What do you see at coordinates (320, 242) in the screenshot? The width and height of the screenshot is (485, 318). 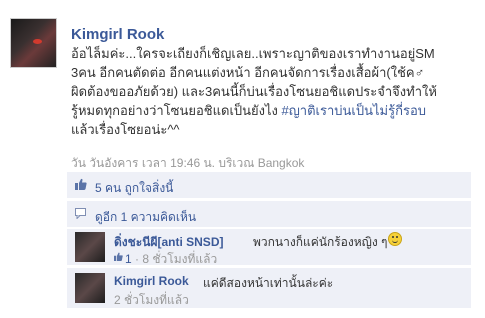 I see `comment-text: พวกนางก็แค่นักร้องหญิง ๆ` at bounding box center [320, 242].